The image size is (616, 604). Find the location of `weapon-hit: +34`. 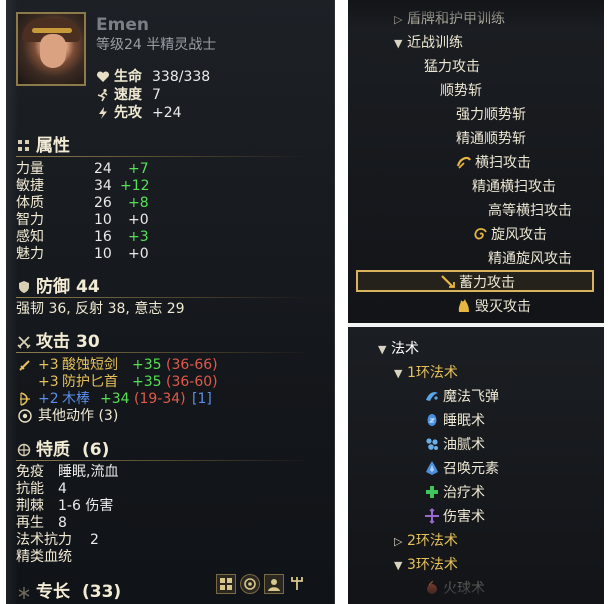

weapon-hit: +34 is located at coordinates (115, 399).